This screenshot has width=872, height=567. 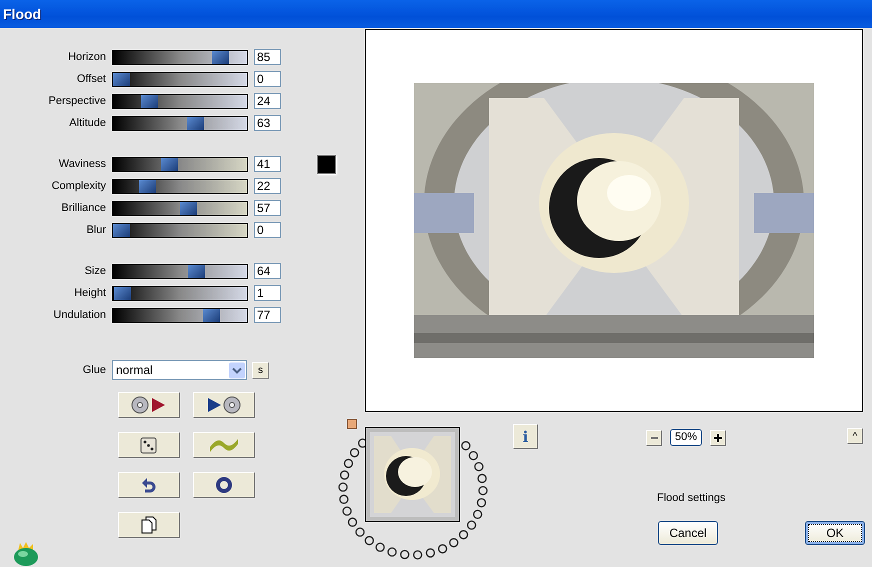 I want to click on glue-dropdown: normal, so click(x=179, y=370).